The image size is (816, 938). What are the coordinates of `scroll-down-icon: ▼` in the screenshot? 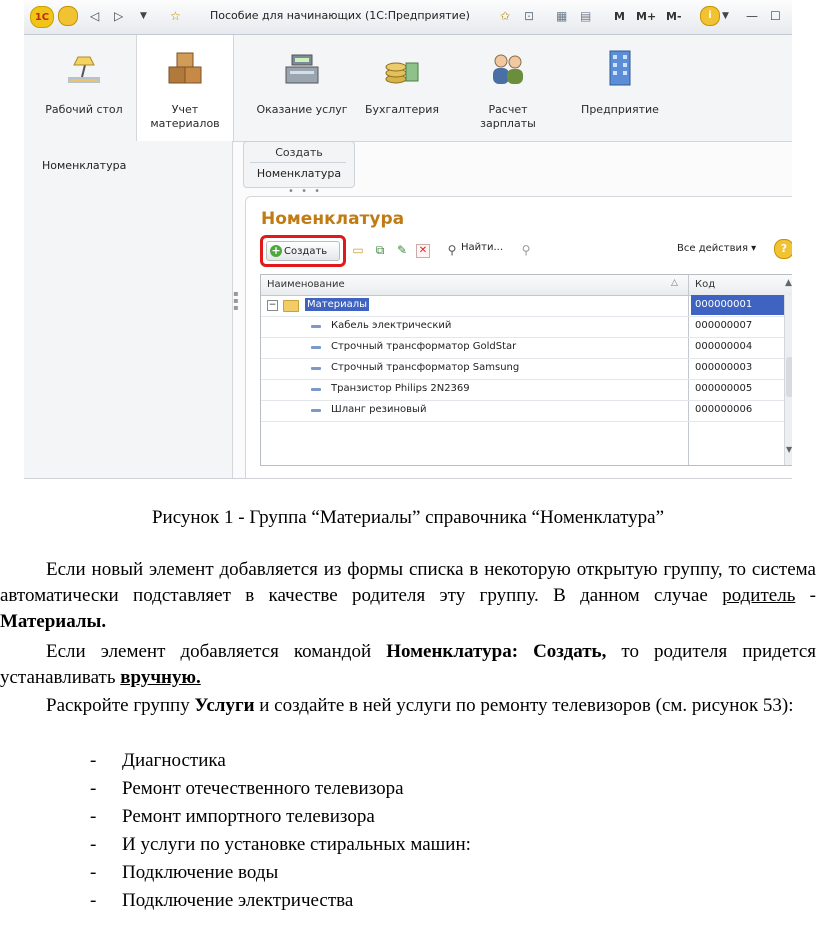 It's located at (789, 449).